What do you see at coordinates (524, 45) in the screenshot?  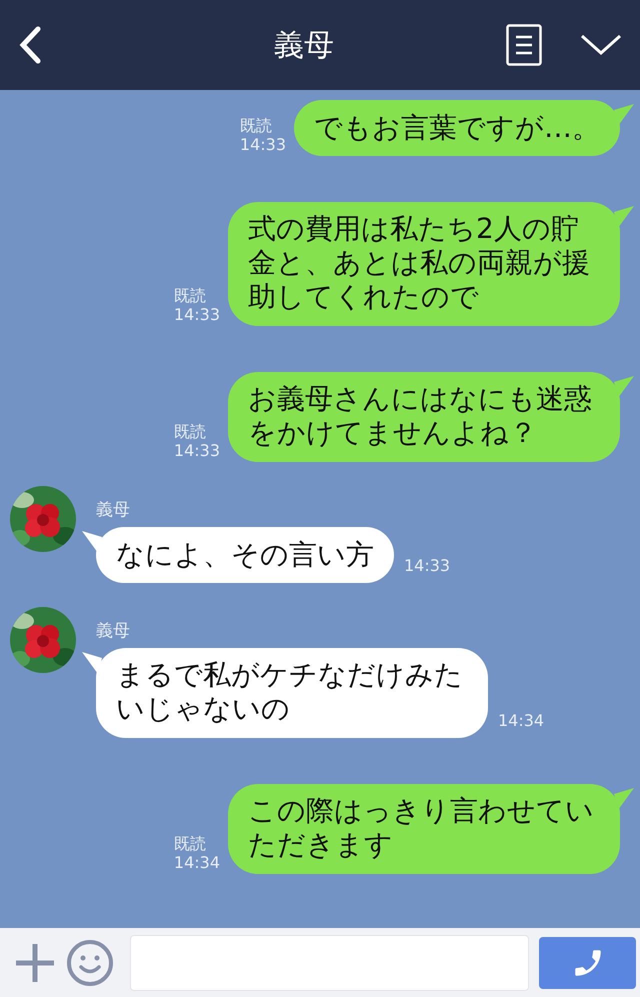 I see `menu-icon` at bounding box center [524, 45].